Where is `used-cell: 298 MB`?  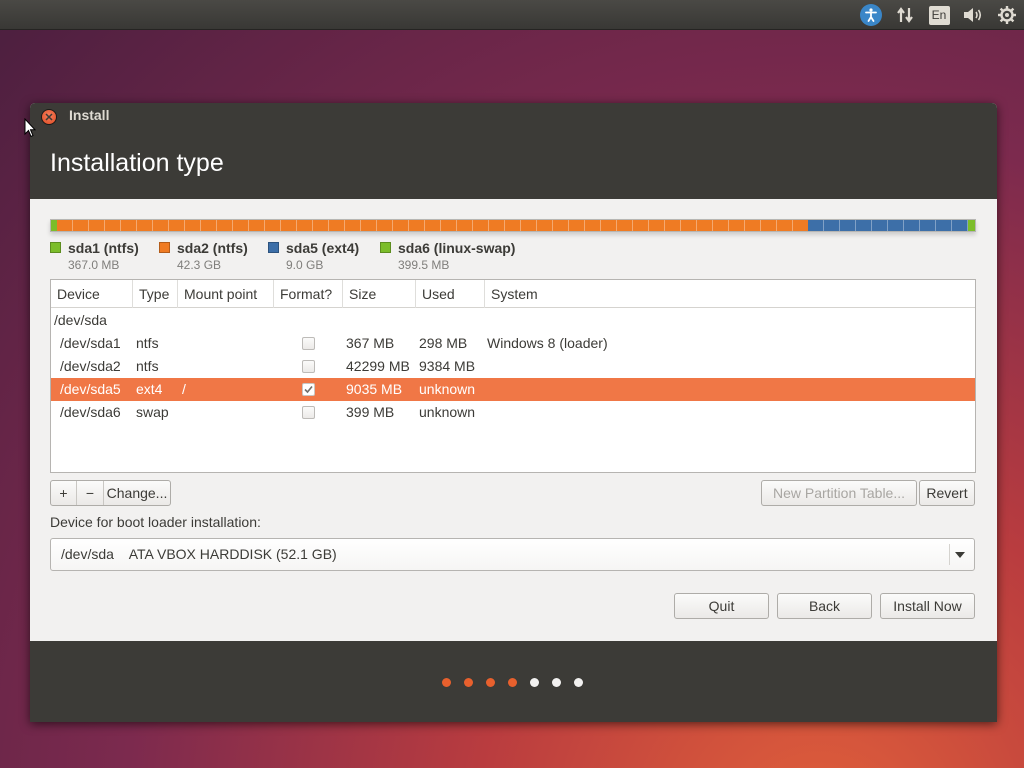 used-cell: 298 MB is located at coordinates (443, 343).